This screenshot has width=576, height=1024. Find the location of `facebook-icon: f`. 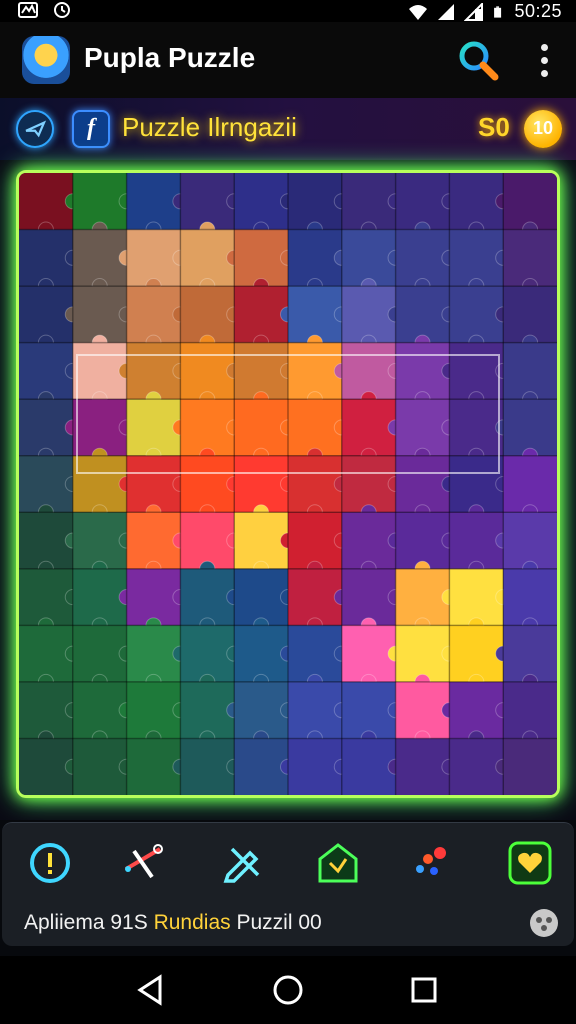

facebook-icon: f is located at coordinates (91, 129).